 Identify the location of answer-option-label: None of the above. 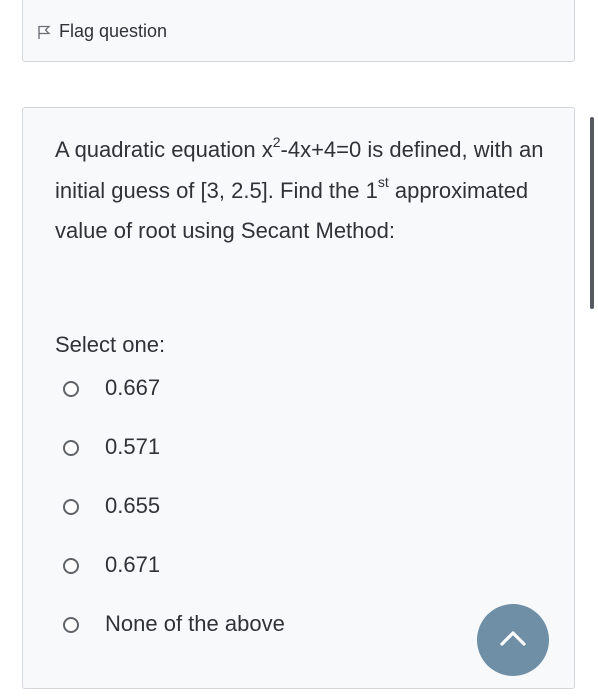
(195, 623).